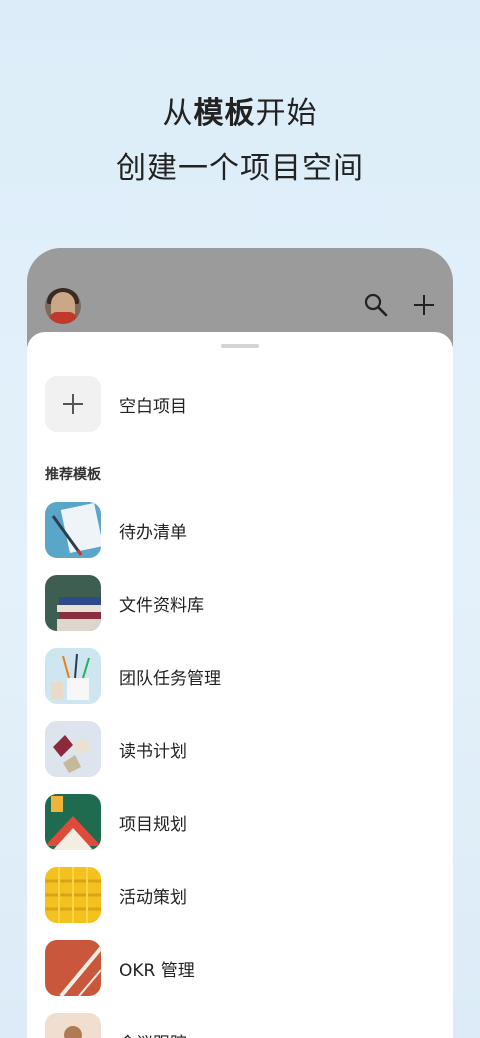 Image resolution: width=480 pixels, height=1038 pixels. I want to click on headline-suffix: 开始, so click(286, 113).